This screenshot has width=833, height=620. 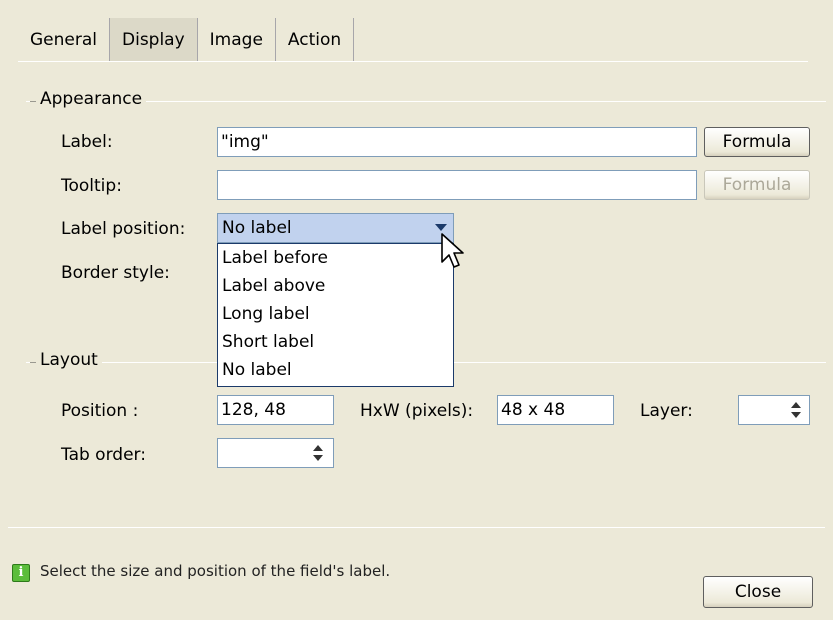 What do you see at coordinates (555, 410) in the screenshot?
I see `hxw-input: 48 x 48` at bounding box center [555, 410].